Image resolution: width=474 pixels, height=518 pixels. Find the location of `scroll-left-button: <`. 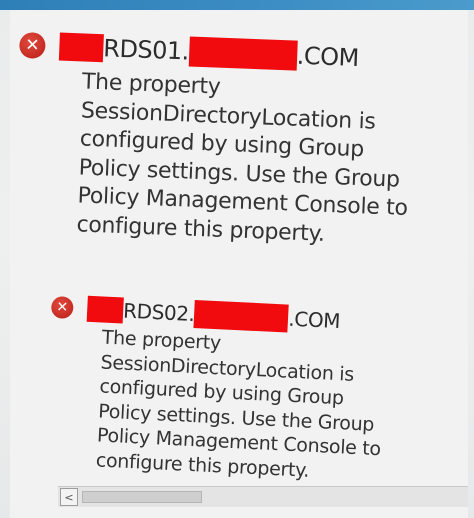

scroll-left-button: < is located at coordinates (69, 497).